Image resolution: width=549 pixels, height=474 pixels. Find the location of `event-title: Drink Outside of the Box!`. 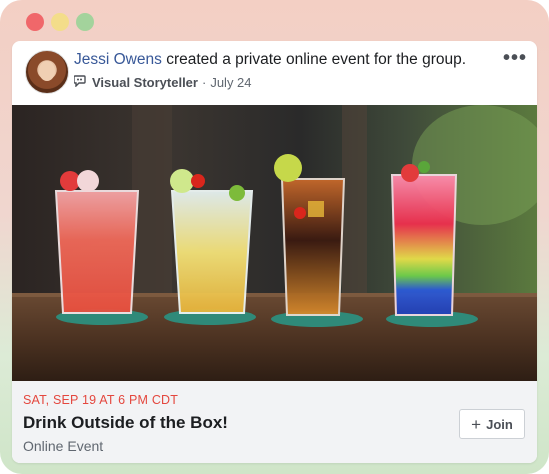

event-title: Drink Outside of the Box! is located at coordinates (125, 423).